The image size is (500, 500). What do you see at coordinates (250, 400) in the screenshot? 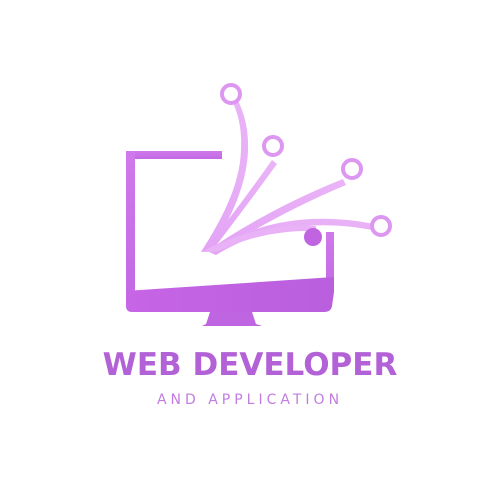
I see `brand-subtitle: AND APPLICATION` at bounding box center [250, 400].